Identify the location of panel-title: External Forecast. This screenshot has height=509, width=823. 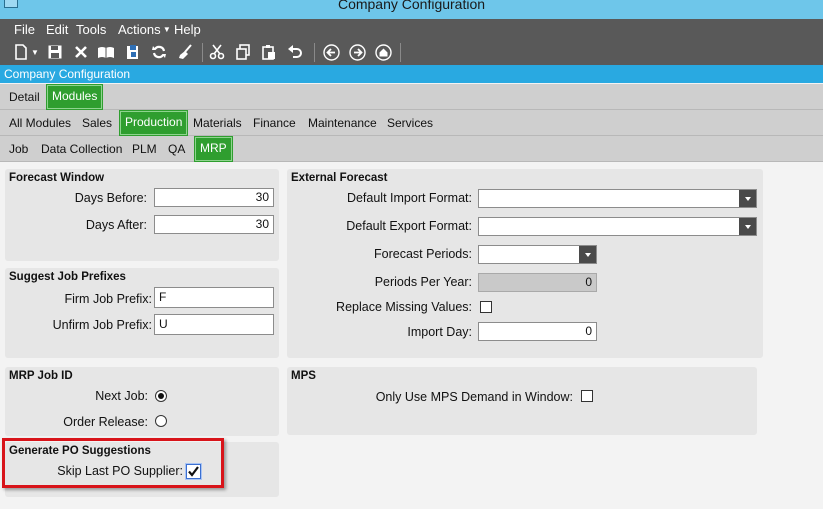
(339, 178).